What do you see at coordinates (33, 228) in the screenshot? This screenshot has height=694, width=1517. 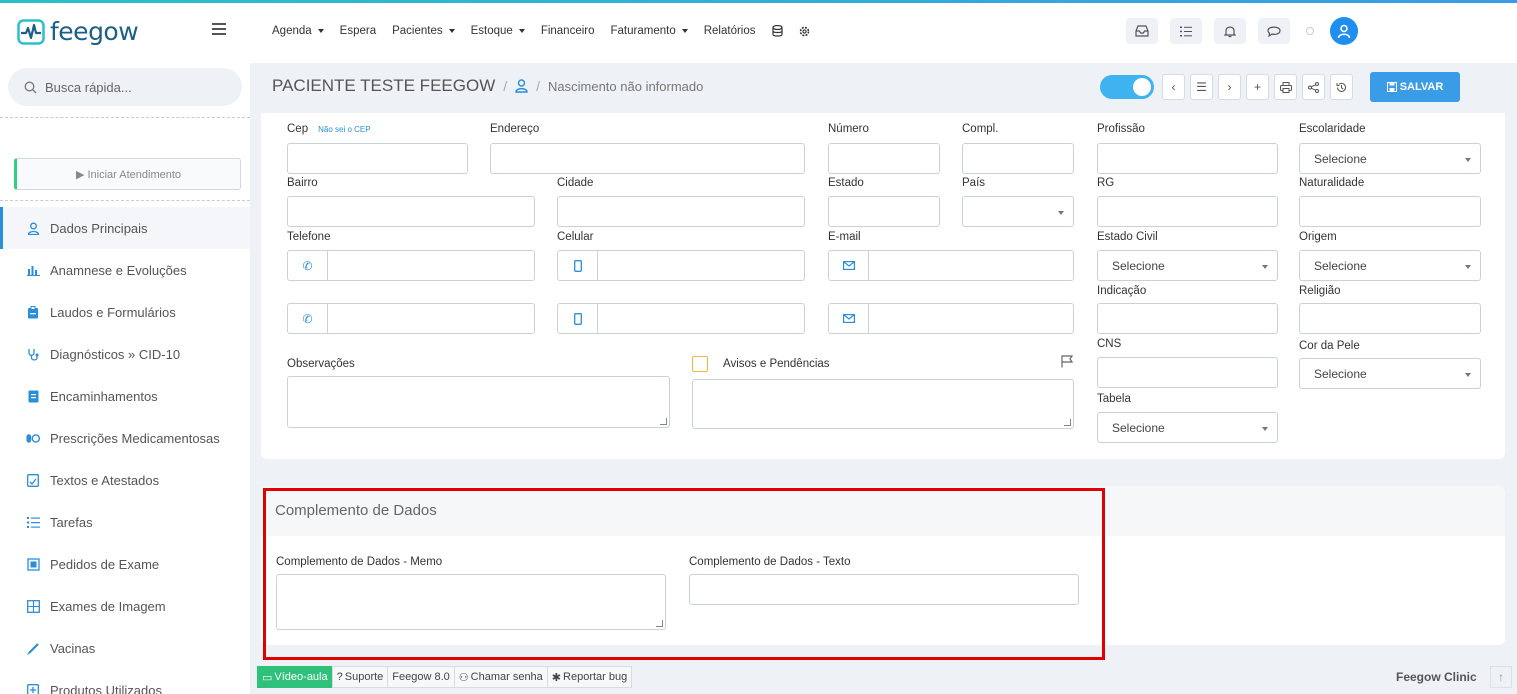 I see `user-icon` at bounding box center [33, 228].